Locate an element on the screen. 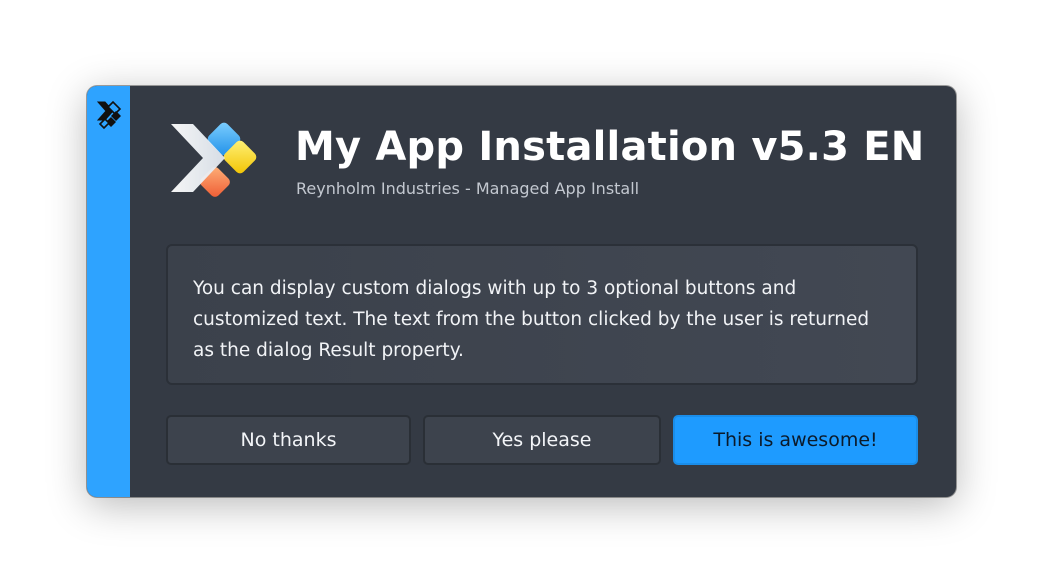 This screenshot has height=584, width=1042. no-thanks-button: No thanks is located at coordinates (288, 440).